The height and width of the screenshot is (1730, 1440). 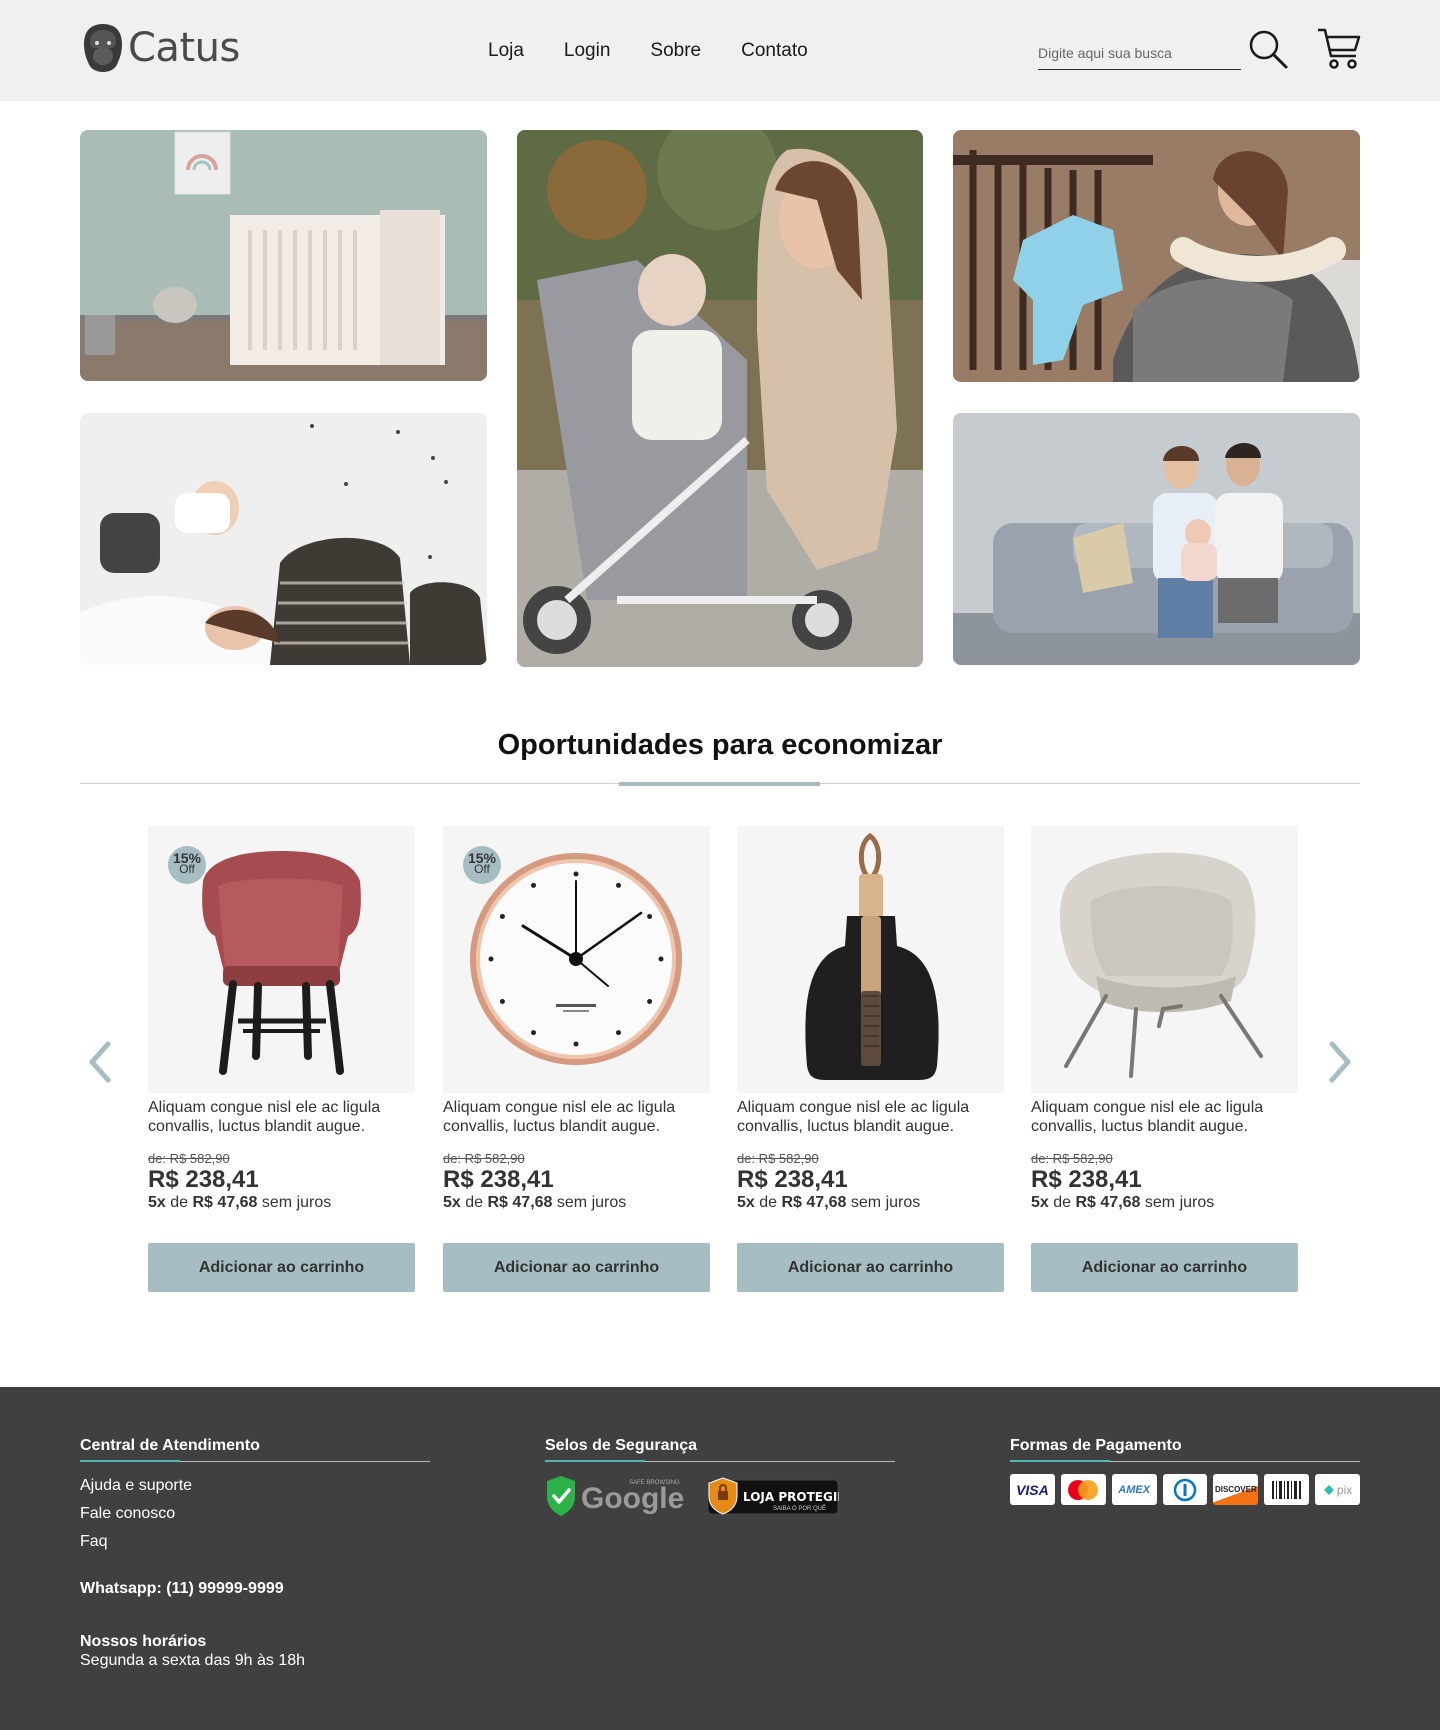 I want to click on boleto-barcode-icon, so click(x=1287, y=1489).